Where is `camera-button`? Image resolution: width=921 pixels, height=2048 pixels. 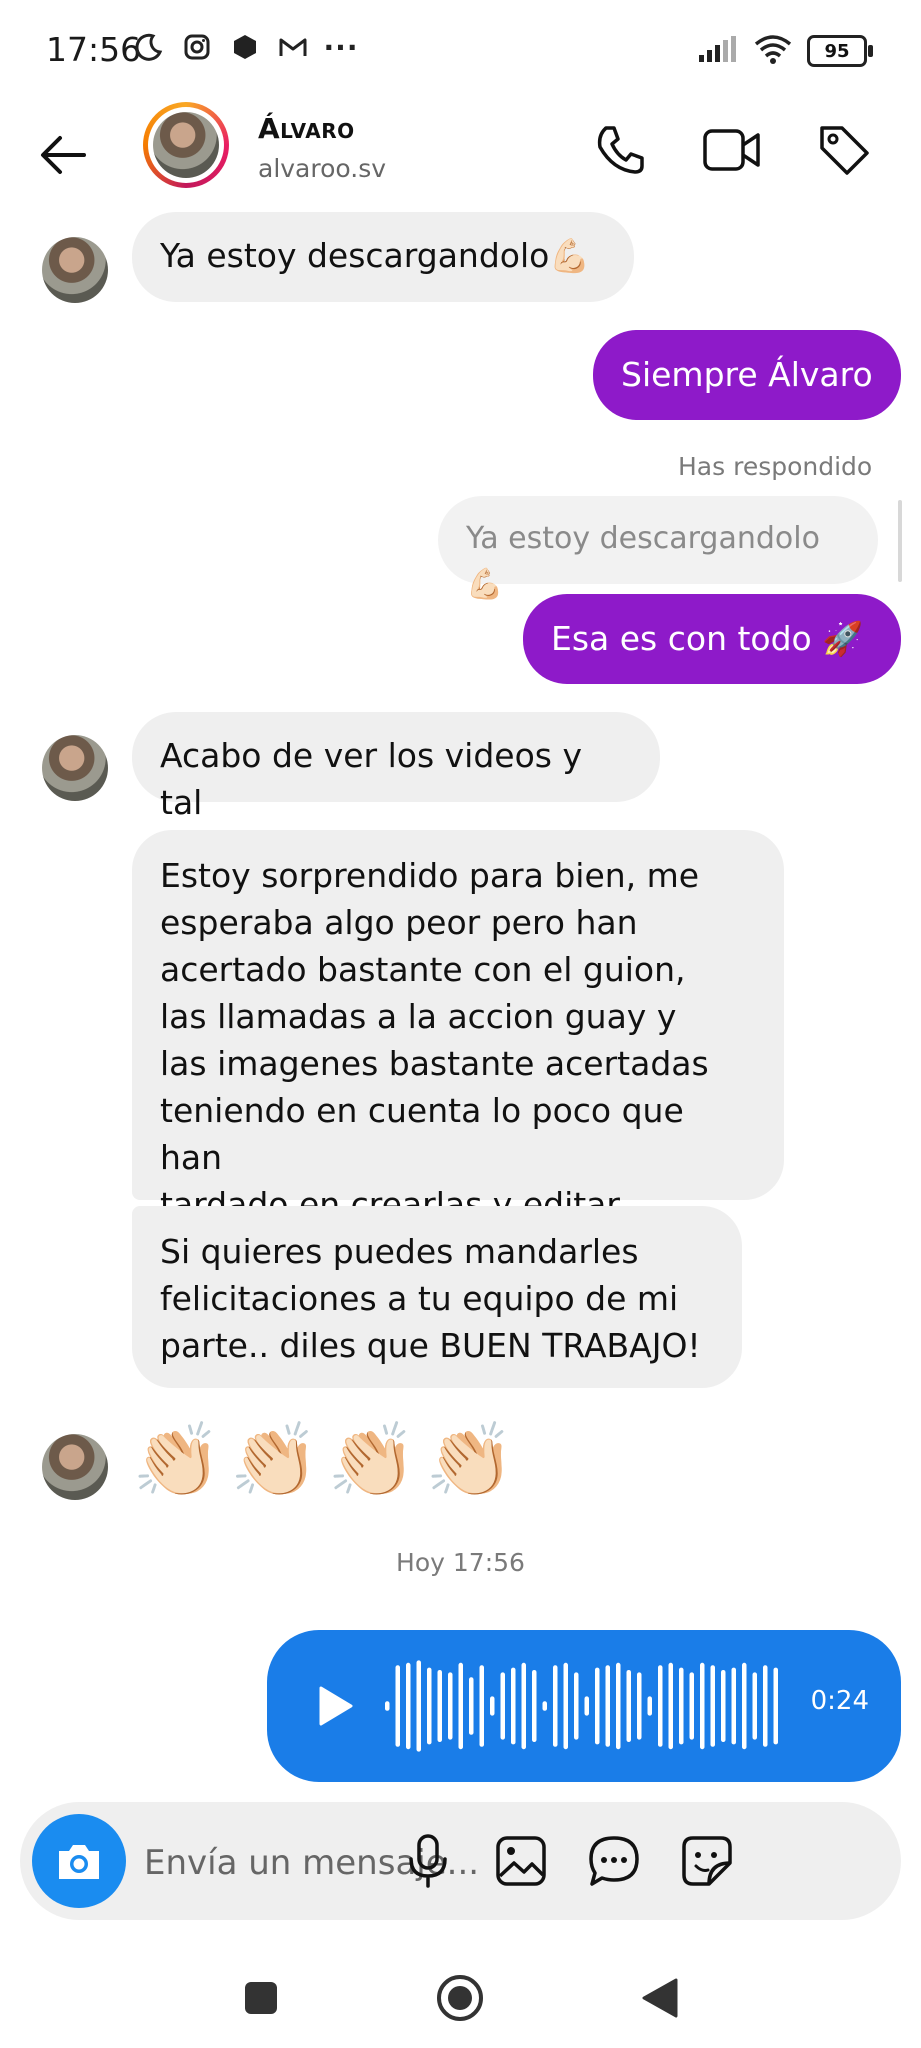 camera-button is located at coordinates (79, 1861).